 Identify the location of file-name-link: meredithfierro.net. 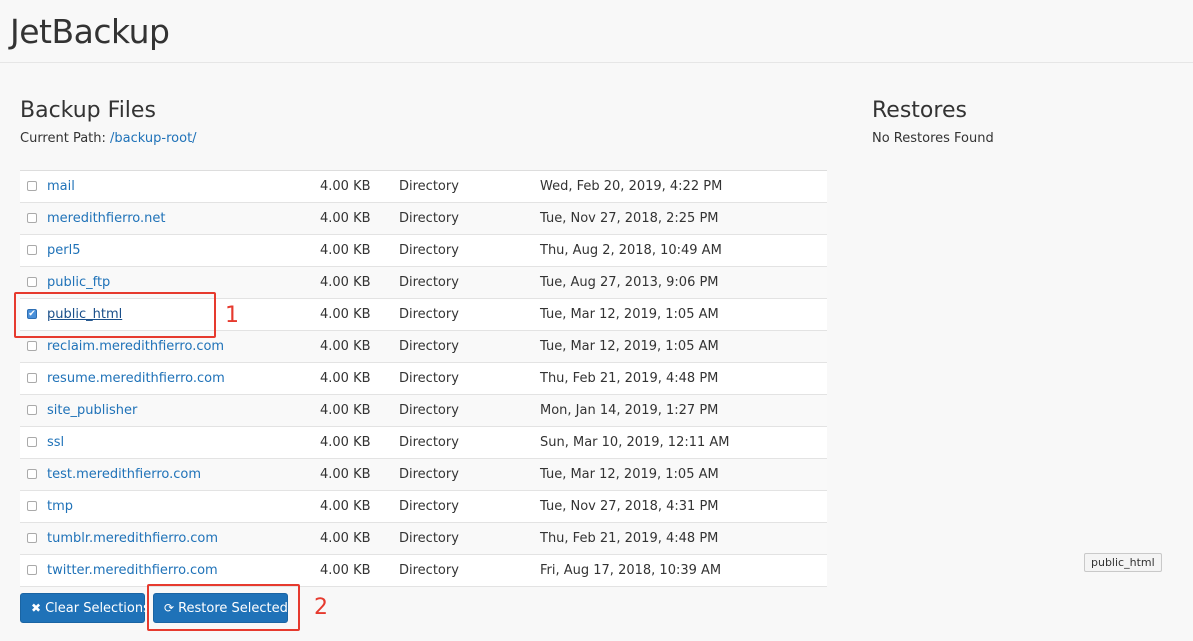
(106, 218).